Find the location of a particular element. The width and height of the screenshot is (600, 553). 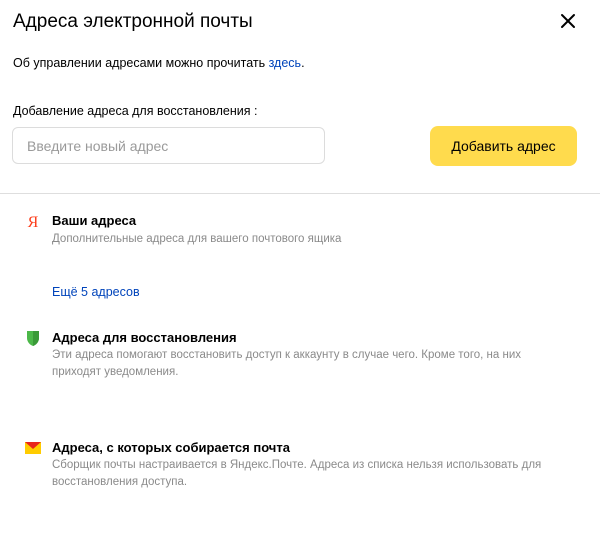

mail-envelope-icon is located at coordinates (33, 448).